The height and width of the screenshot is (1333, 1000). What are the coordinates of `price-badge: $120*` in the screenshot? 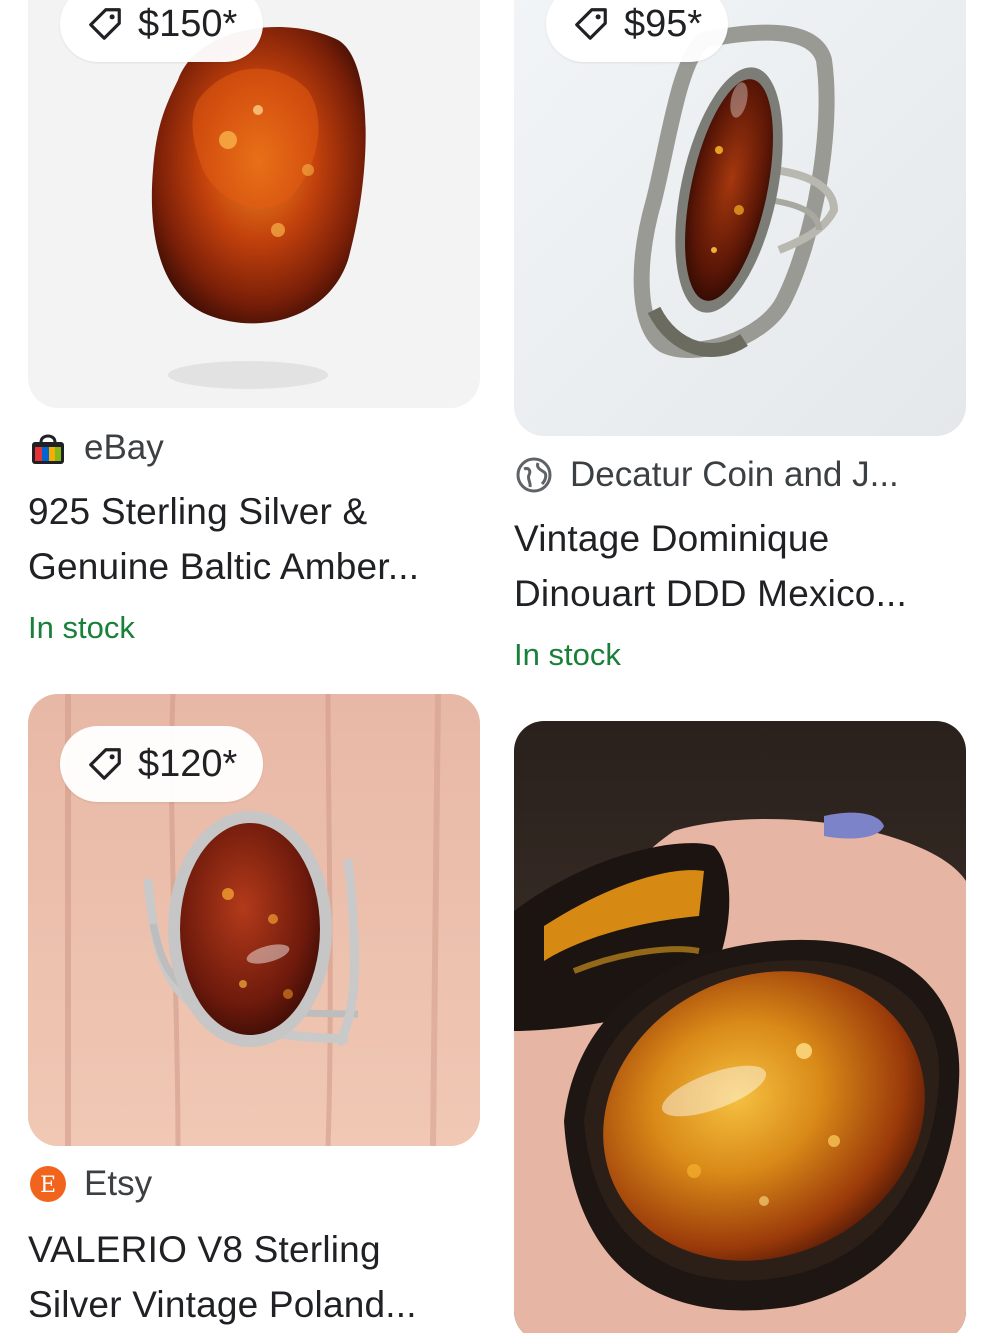 It's located at (162, 764).